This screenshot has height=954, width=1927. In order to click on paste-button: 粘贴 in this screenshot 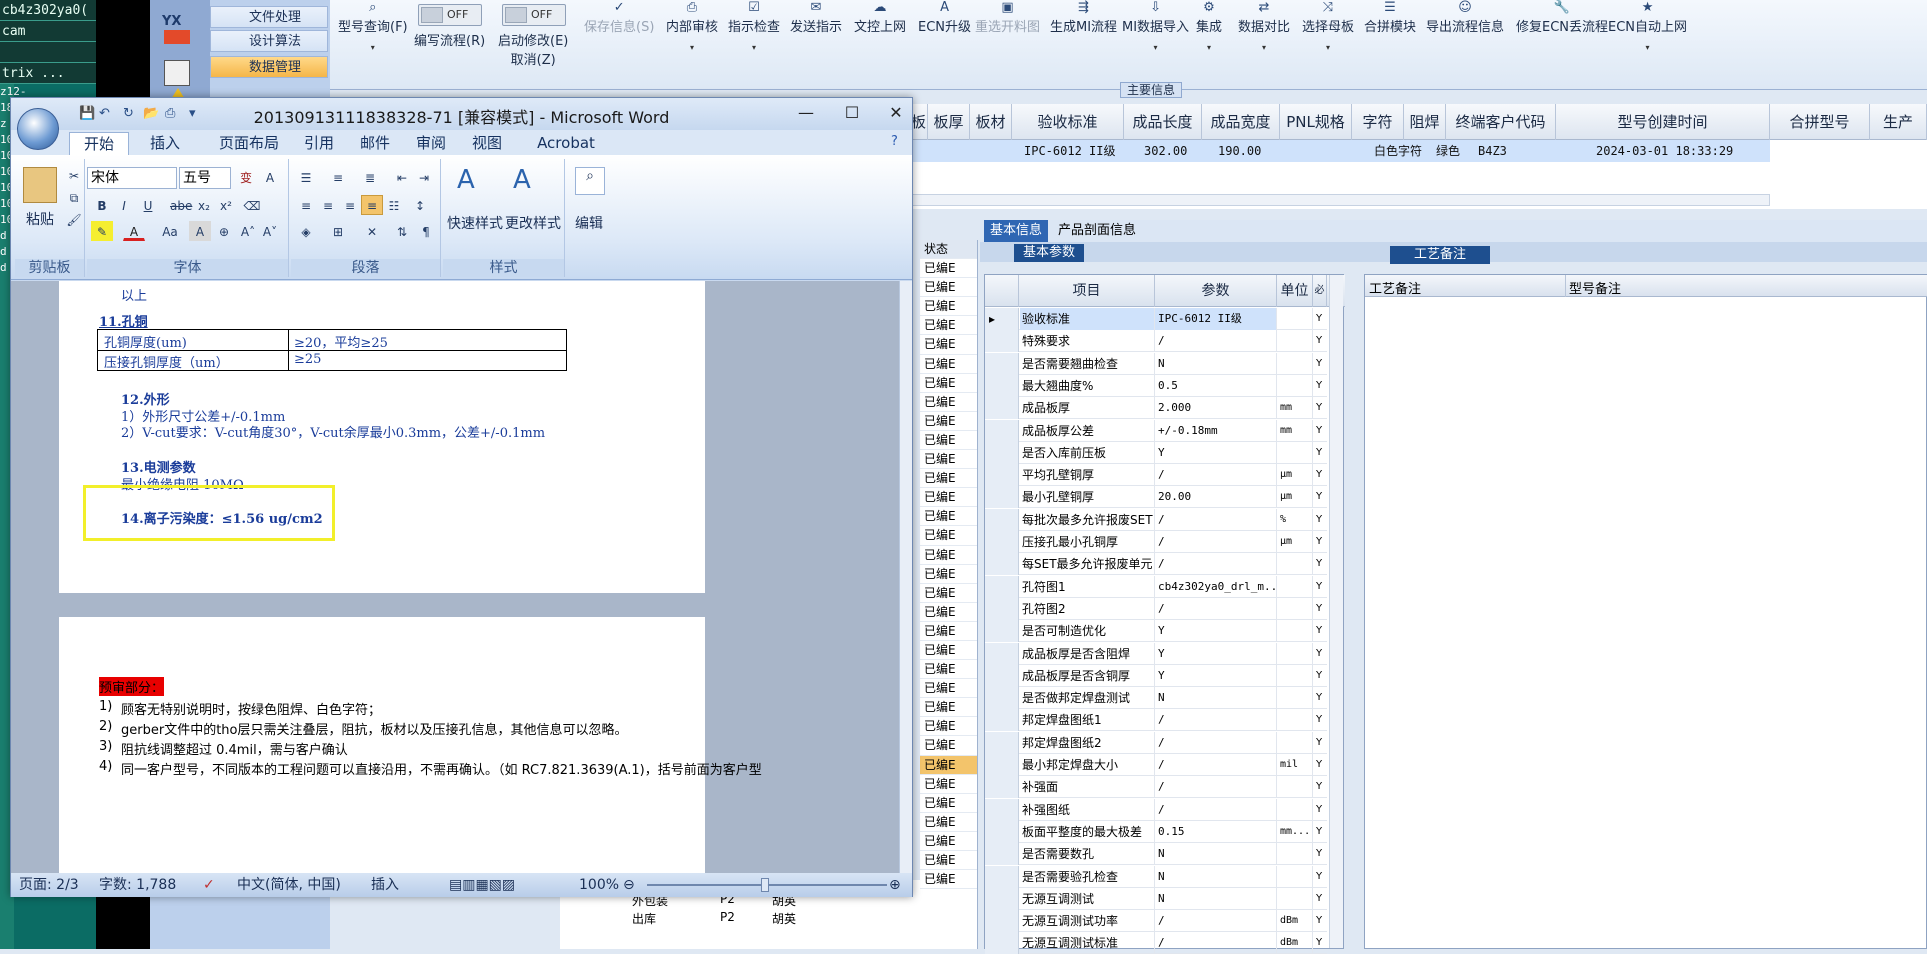, I will do `click(40, 219)`.